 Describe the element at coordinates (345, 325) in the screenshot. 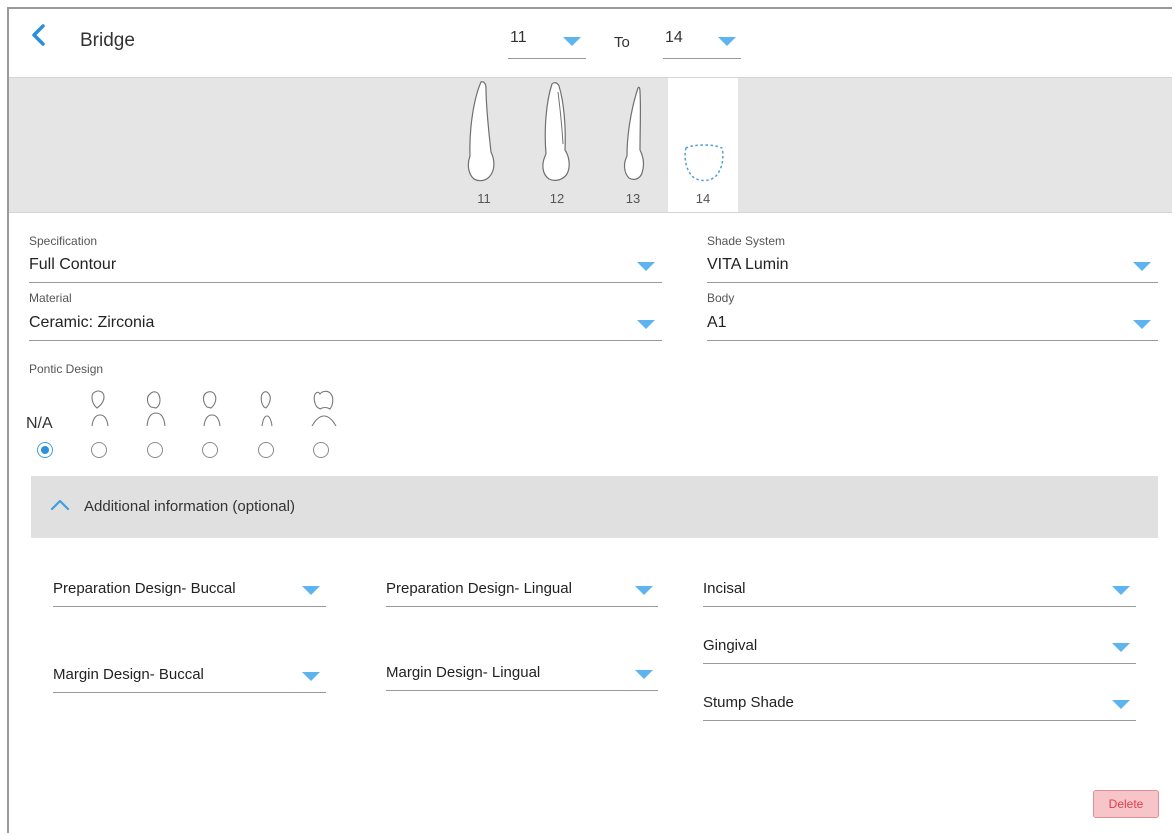

I see `material-select: Ceramic: Zirconia` at that location.